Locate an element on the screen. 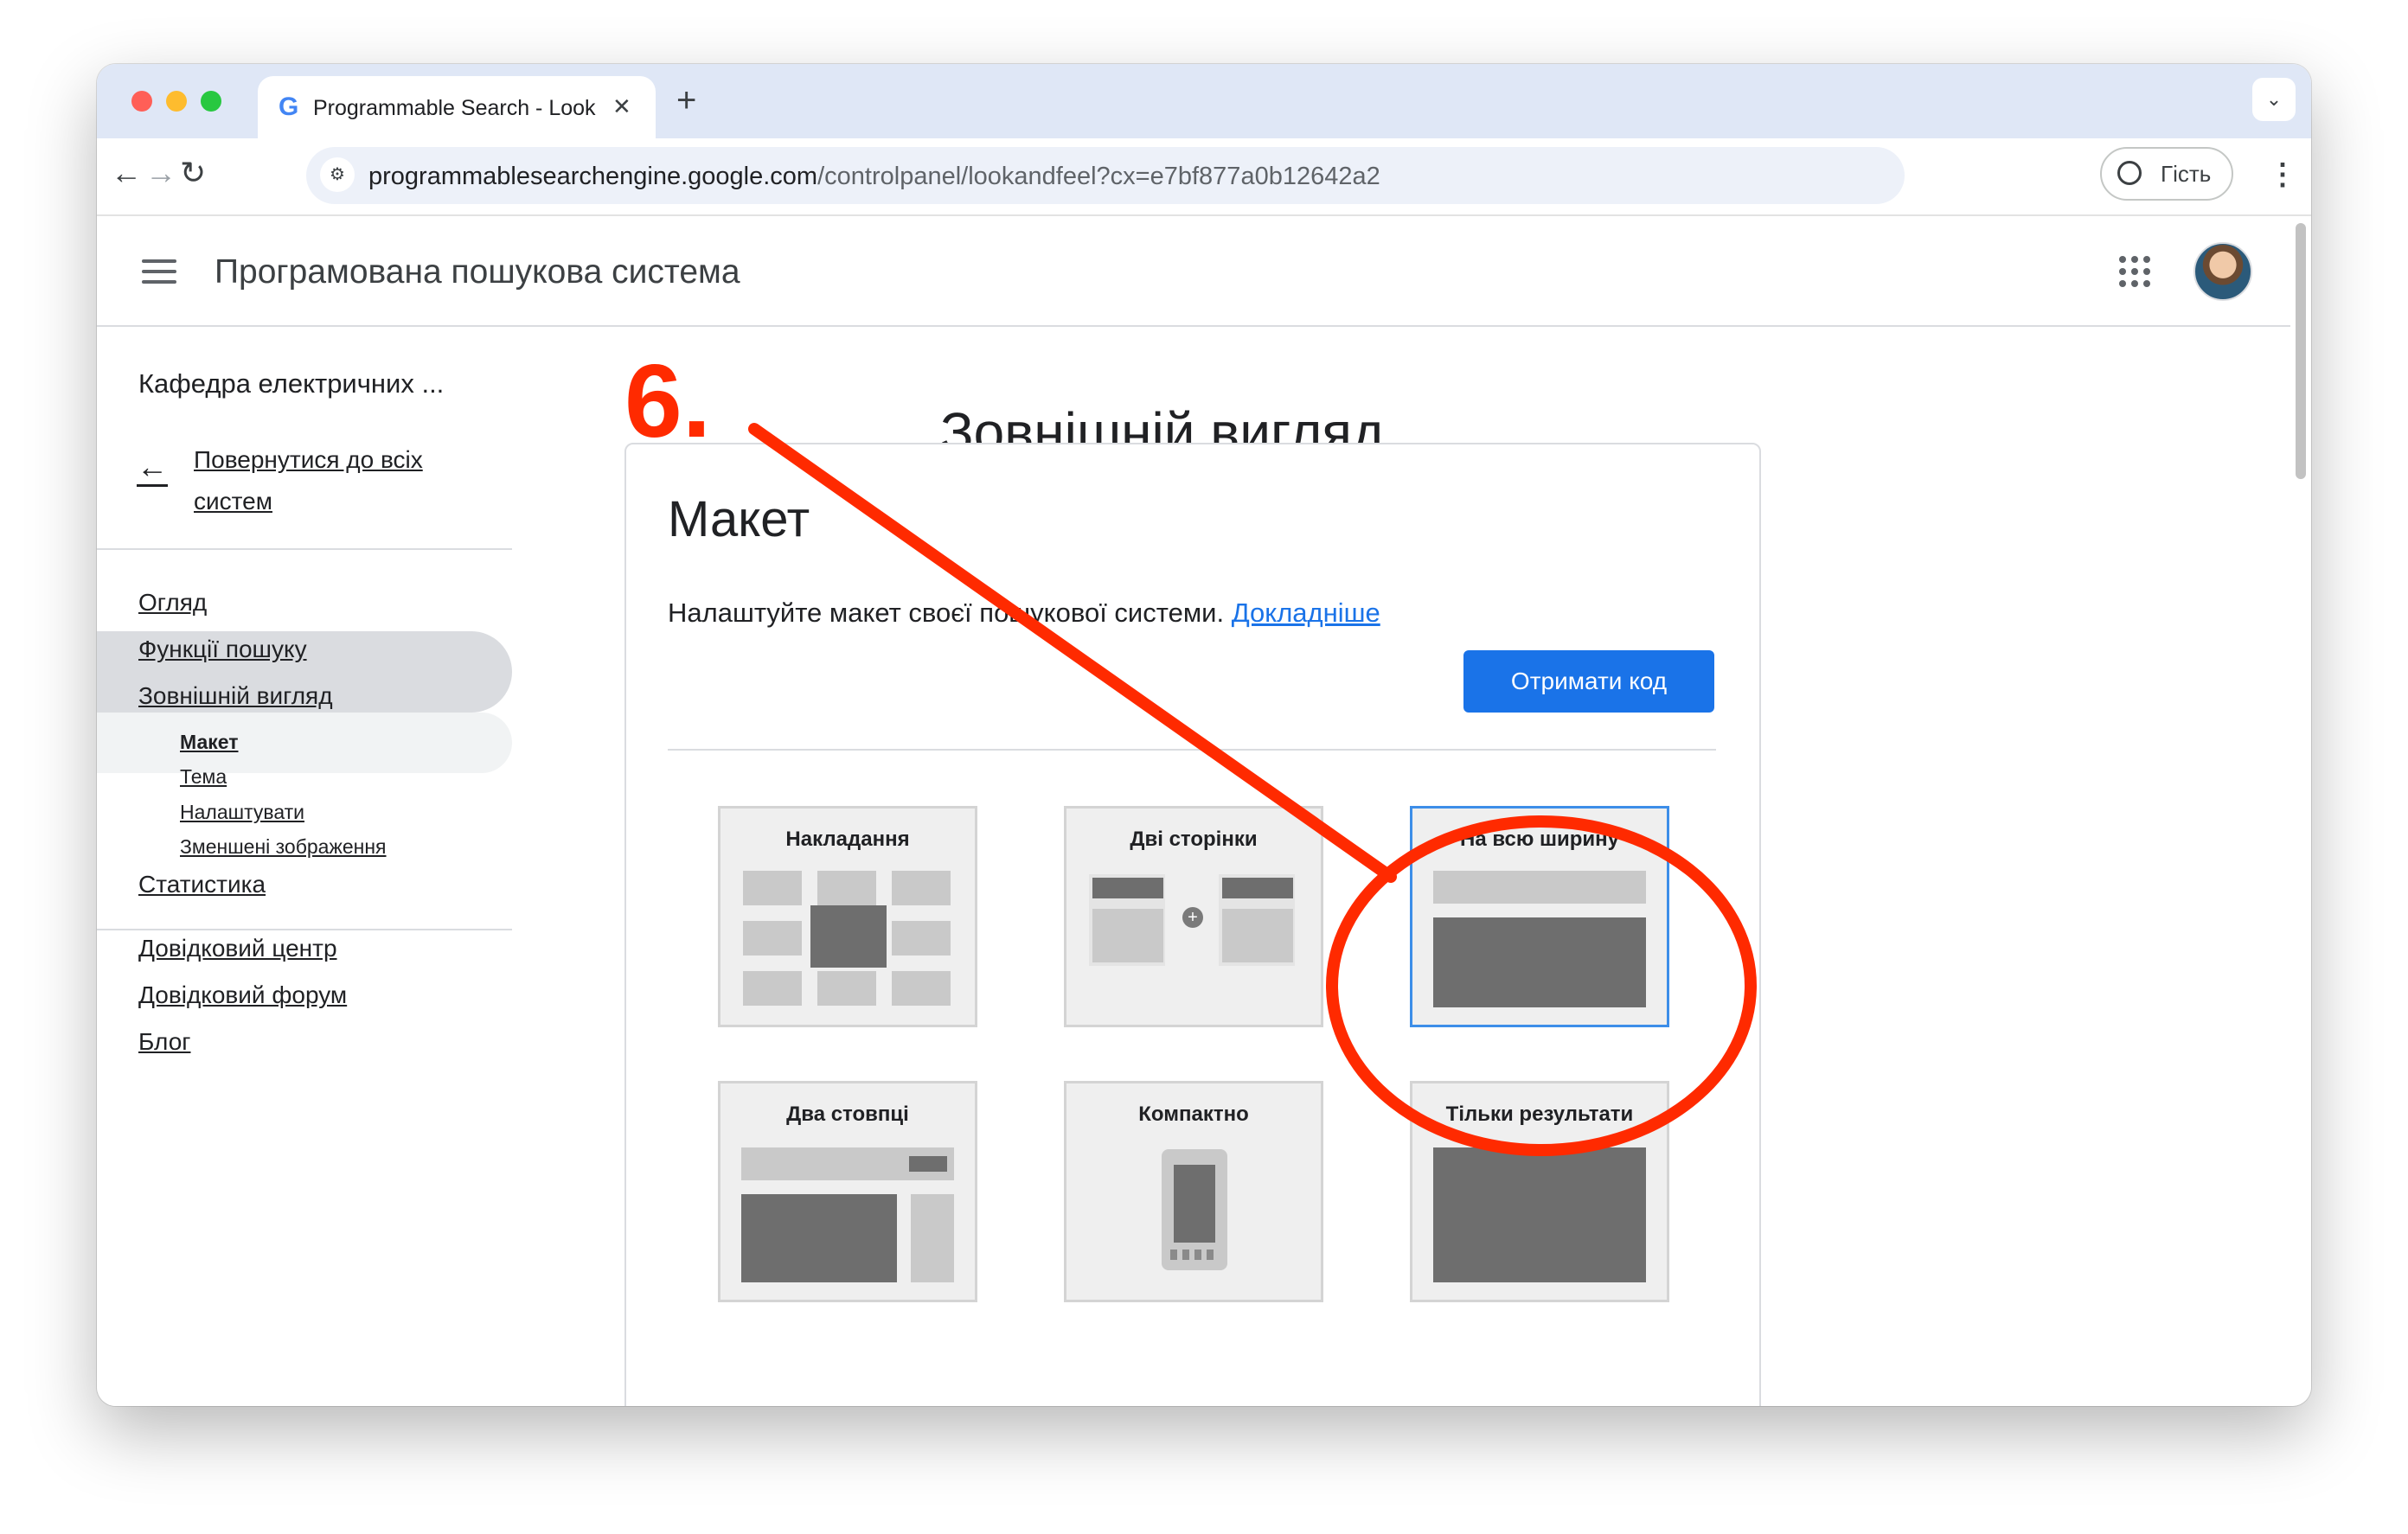 This screenshot has height=1534, width=2408. layout-option-results-only: Тільки результати is located at coordinates (1539, 1191).